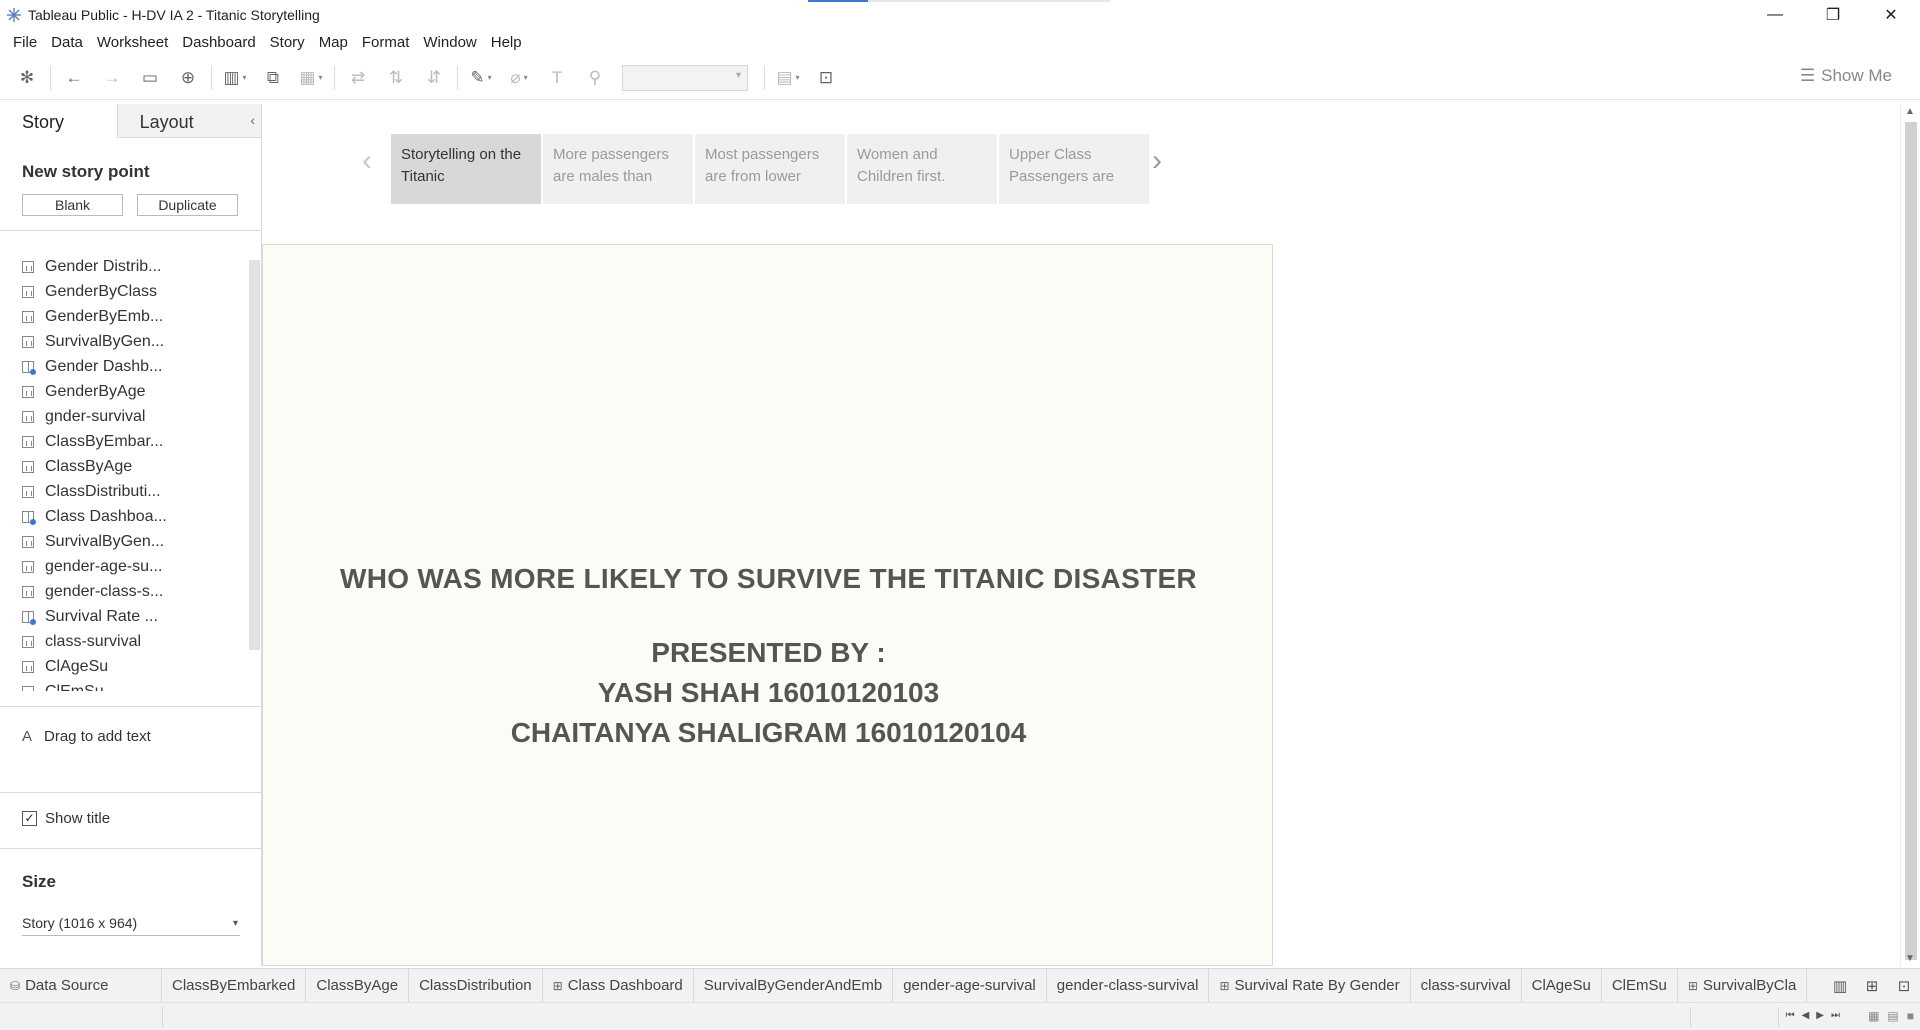 This screenshot has height=1030, width=1920. Describe the element at coordinates (1562, 985) in the screenshot. I see `sheet-tab: ClAgeSu` at that location.